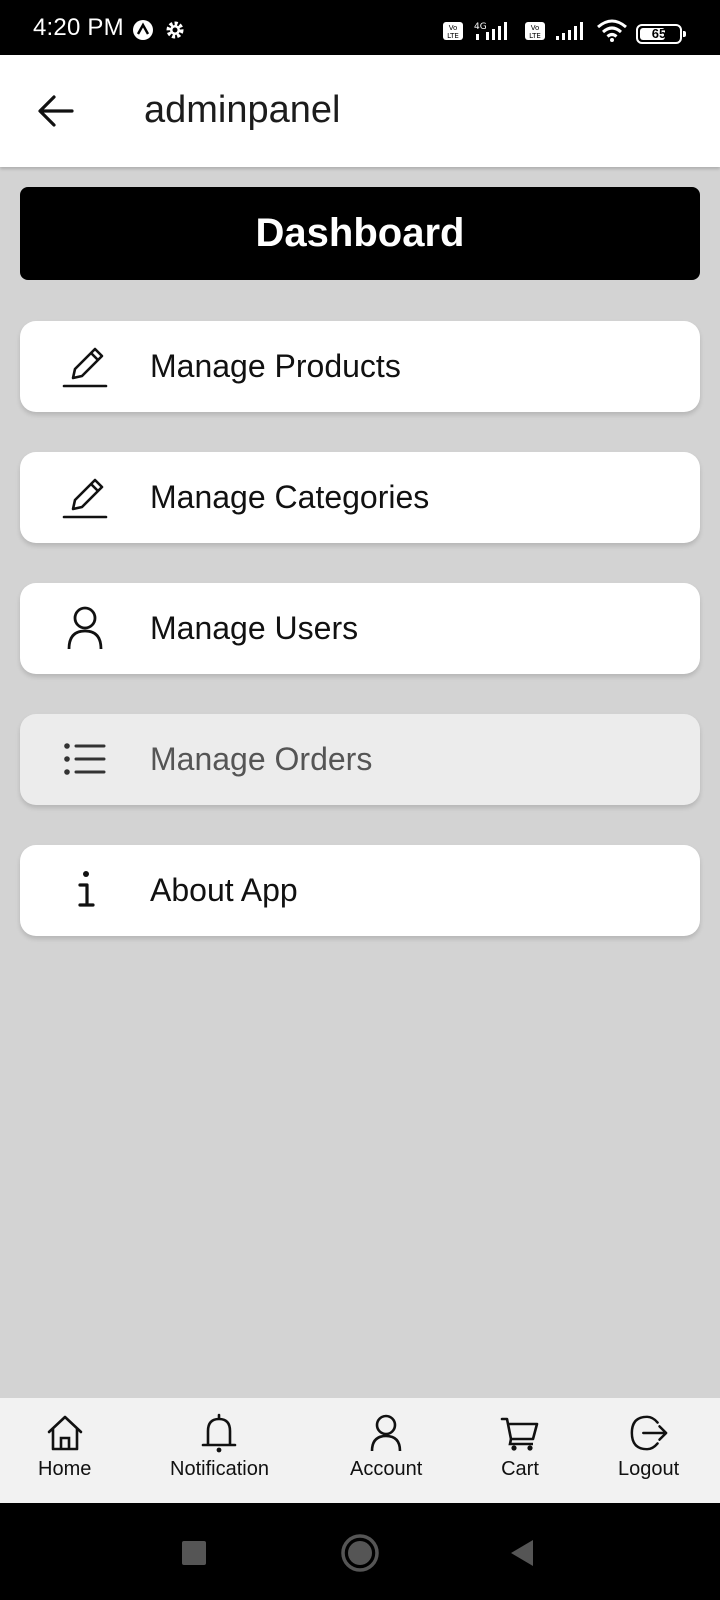 The width and height of the screenshot is (720, 1600). What do you see at coordinates (386, 1469) in the screenshot?
I see `nav-label: Account` at bounding box center [386, 1469].